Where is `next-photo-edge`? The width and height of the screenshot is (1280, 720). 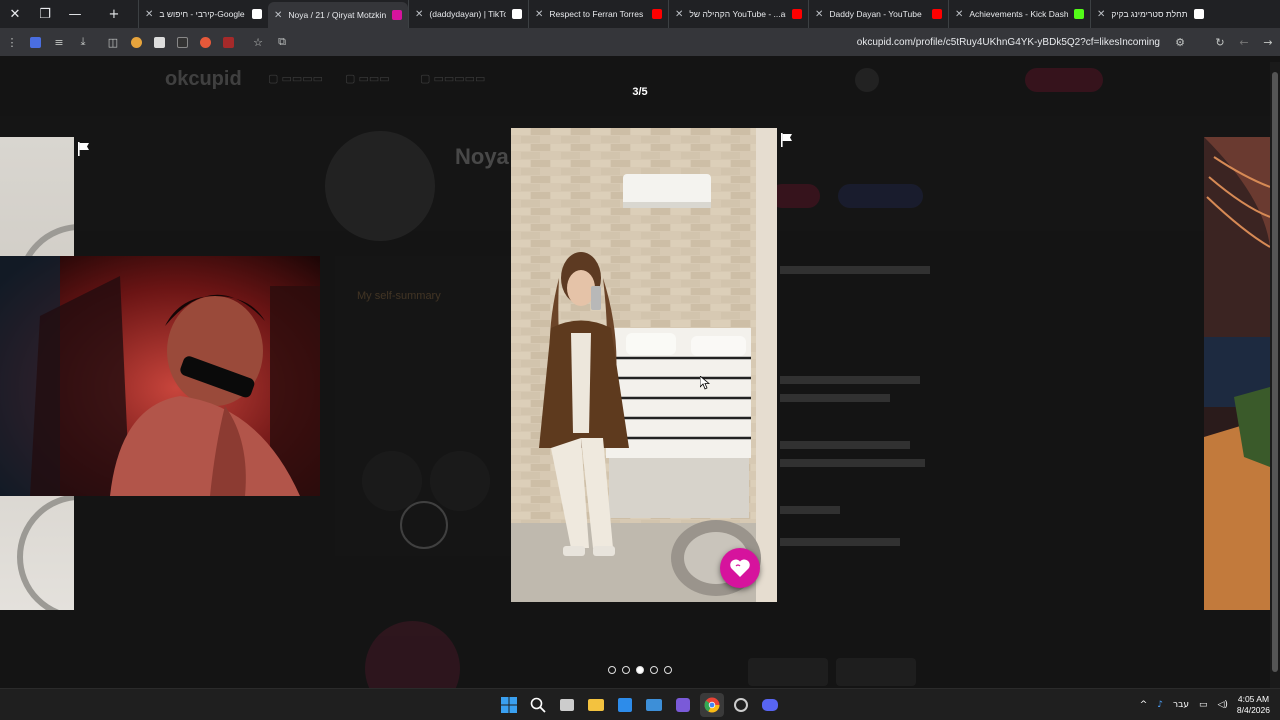 next-photo-edge is located at coordinates (1237, 373).